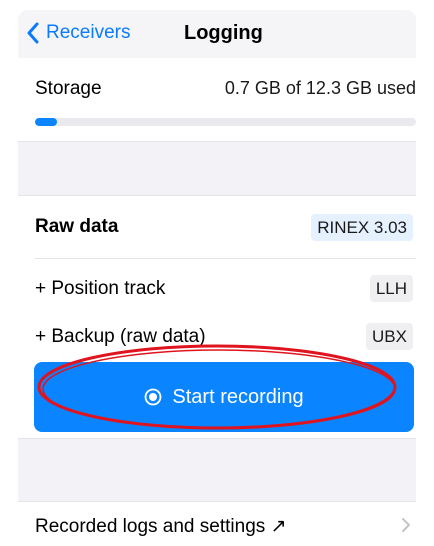 The width and height of the screenshot is (434, 546). I want to click on start-recording-button: Start recording, so click(224, 397).